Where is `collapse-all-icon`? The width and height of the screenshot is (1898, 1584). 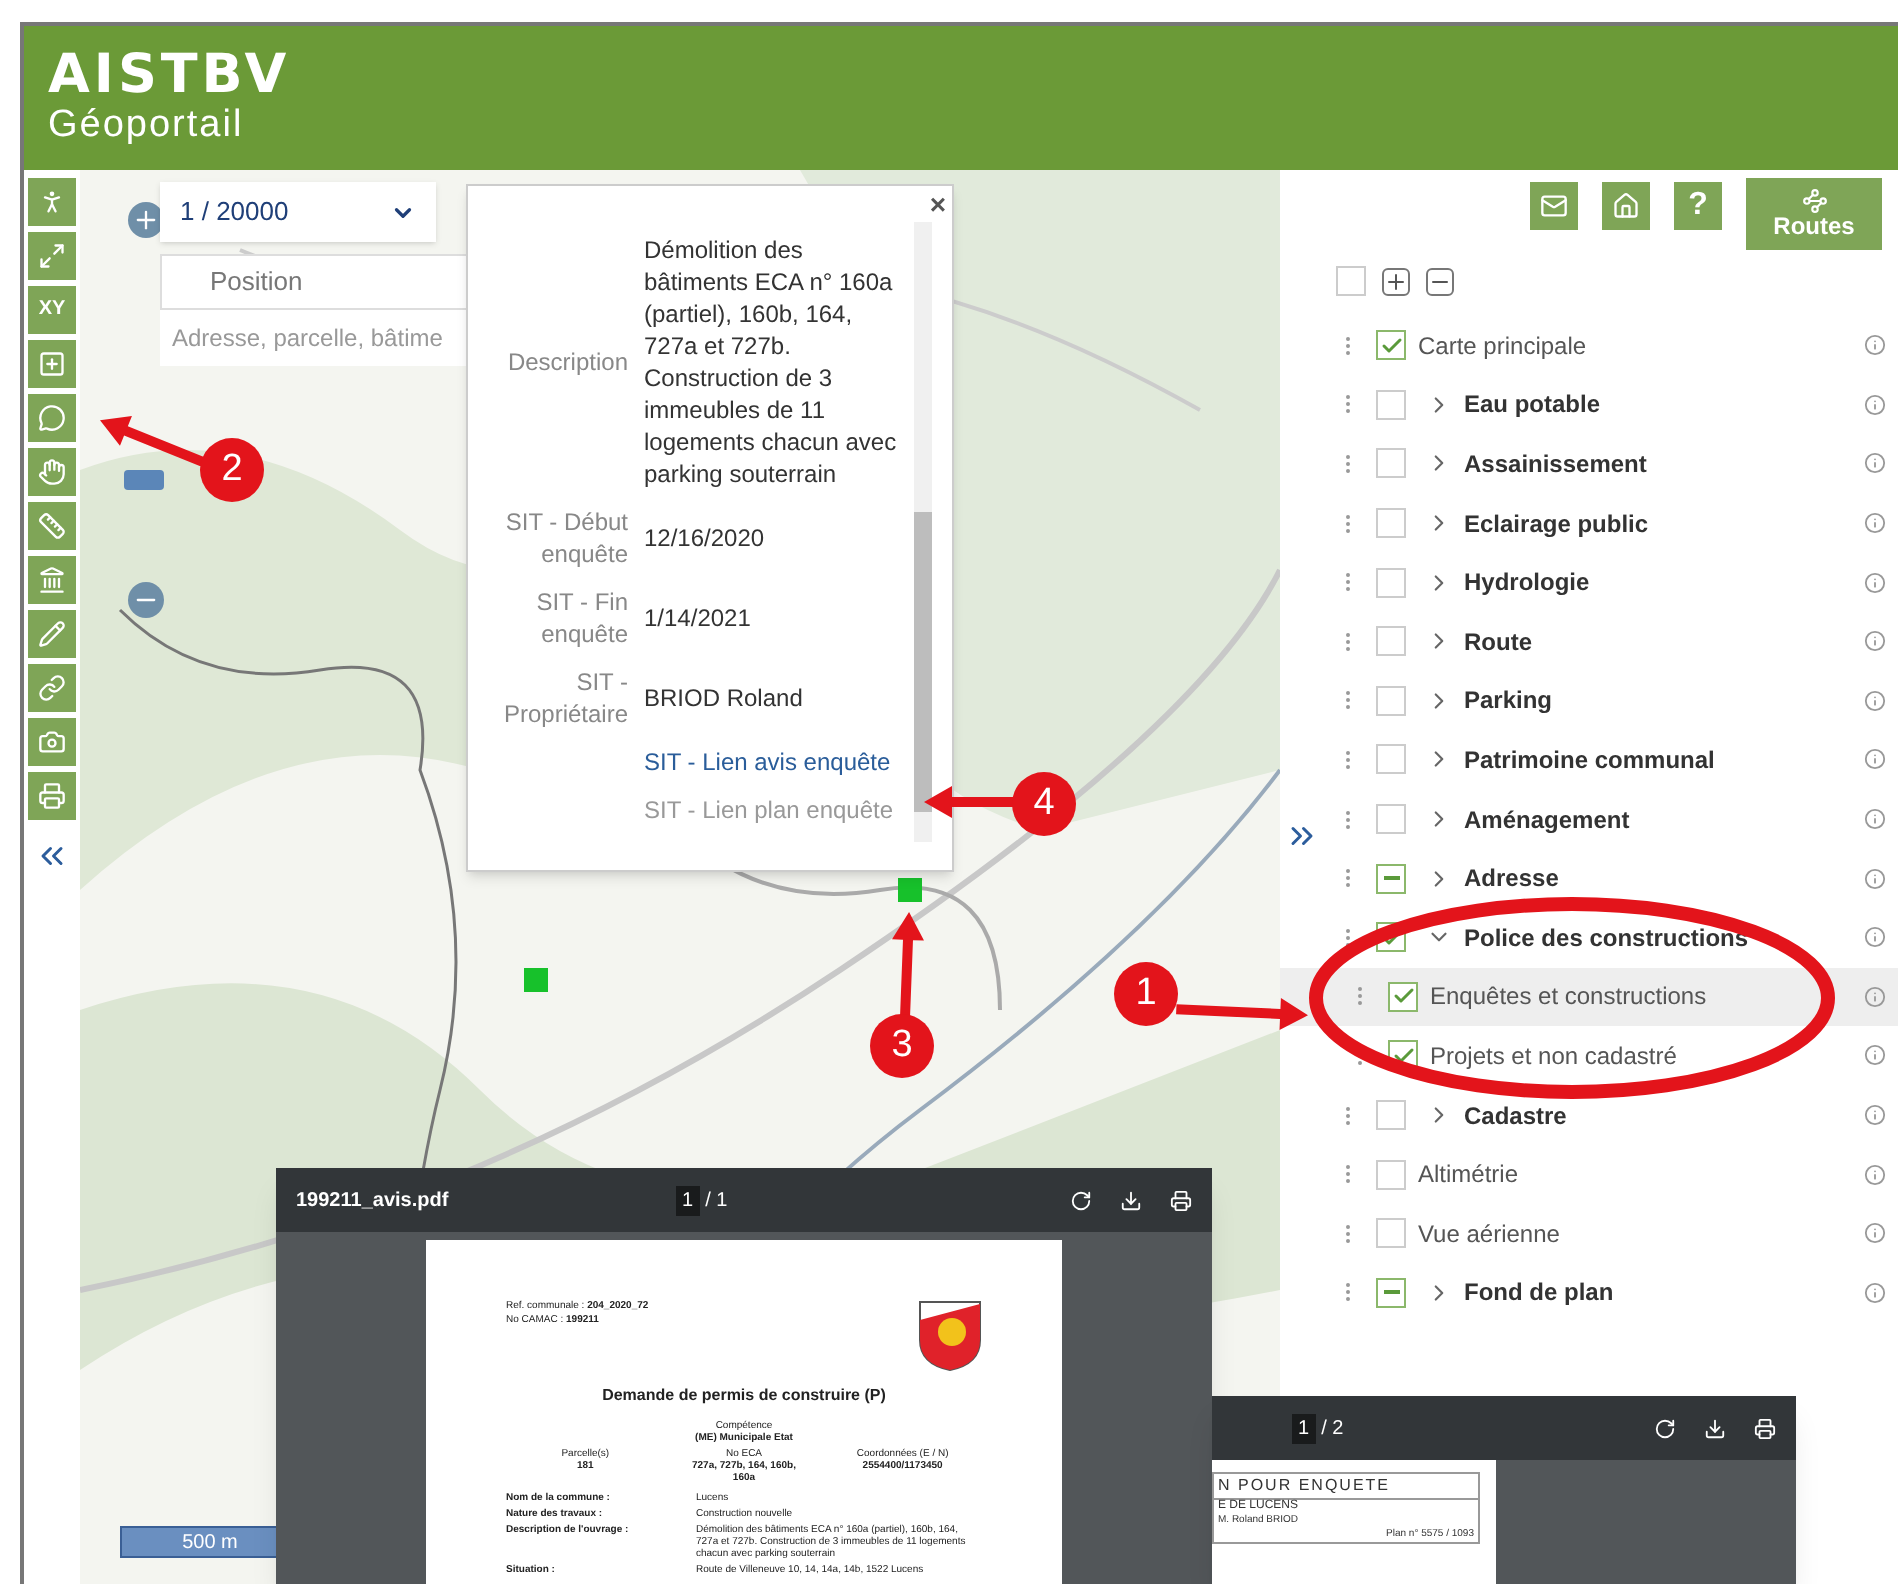
collapse-all-icon is located at coordinates (1440, 281).